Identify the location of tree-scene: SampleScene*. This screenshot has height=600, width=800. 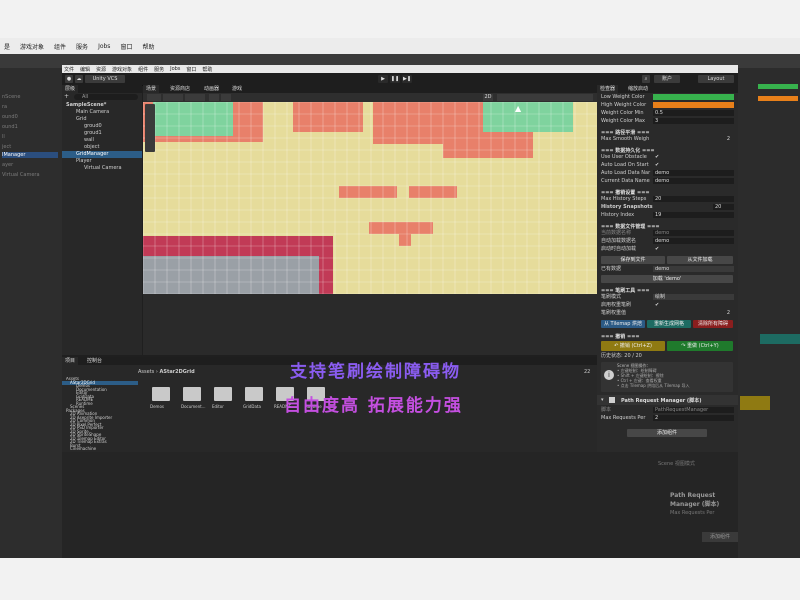
(103, 105).